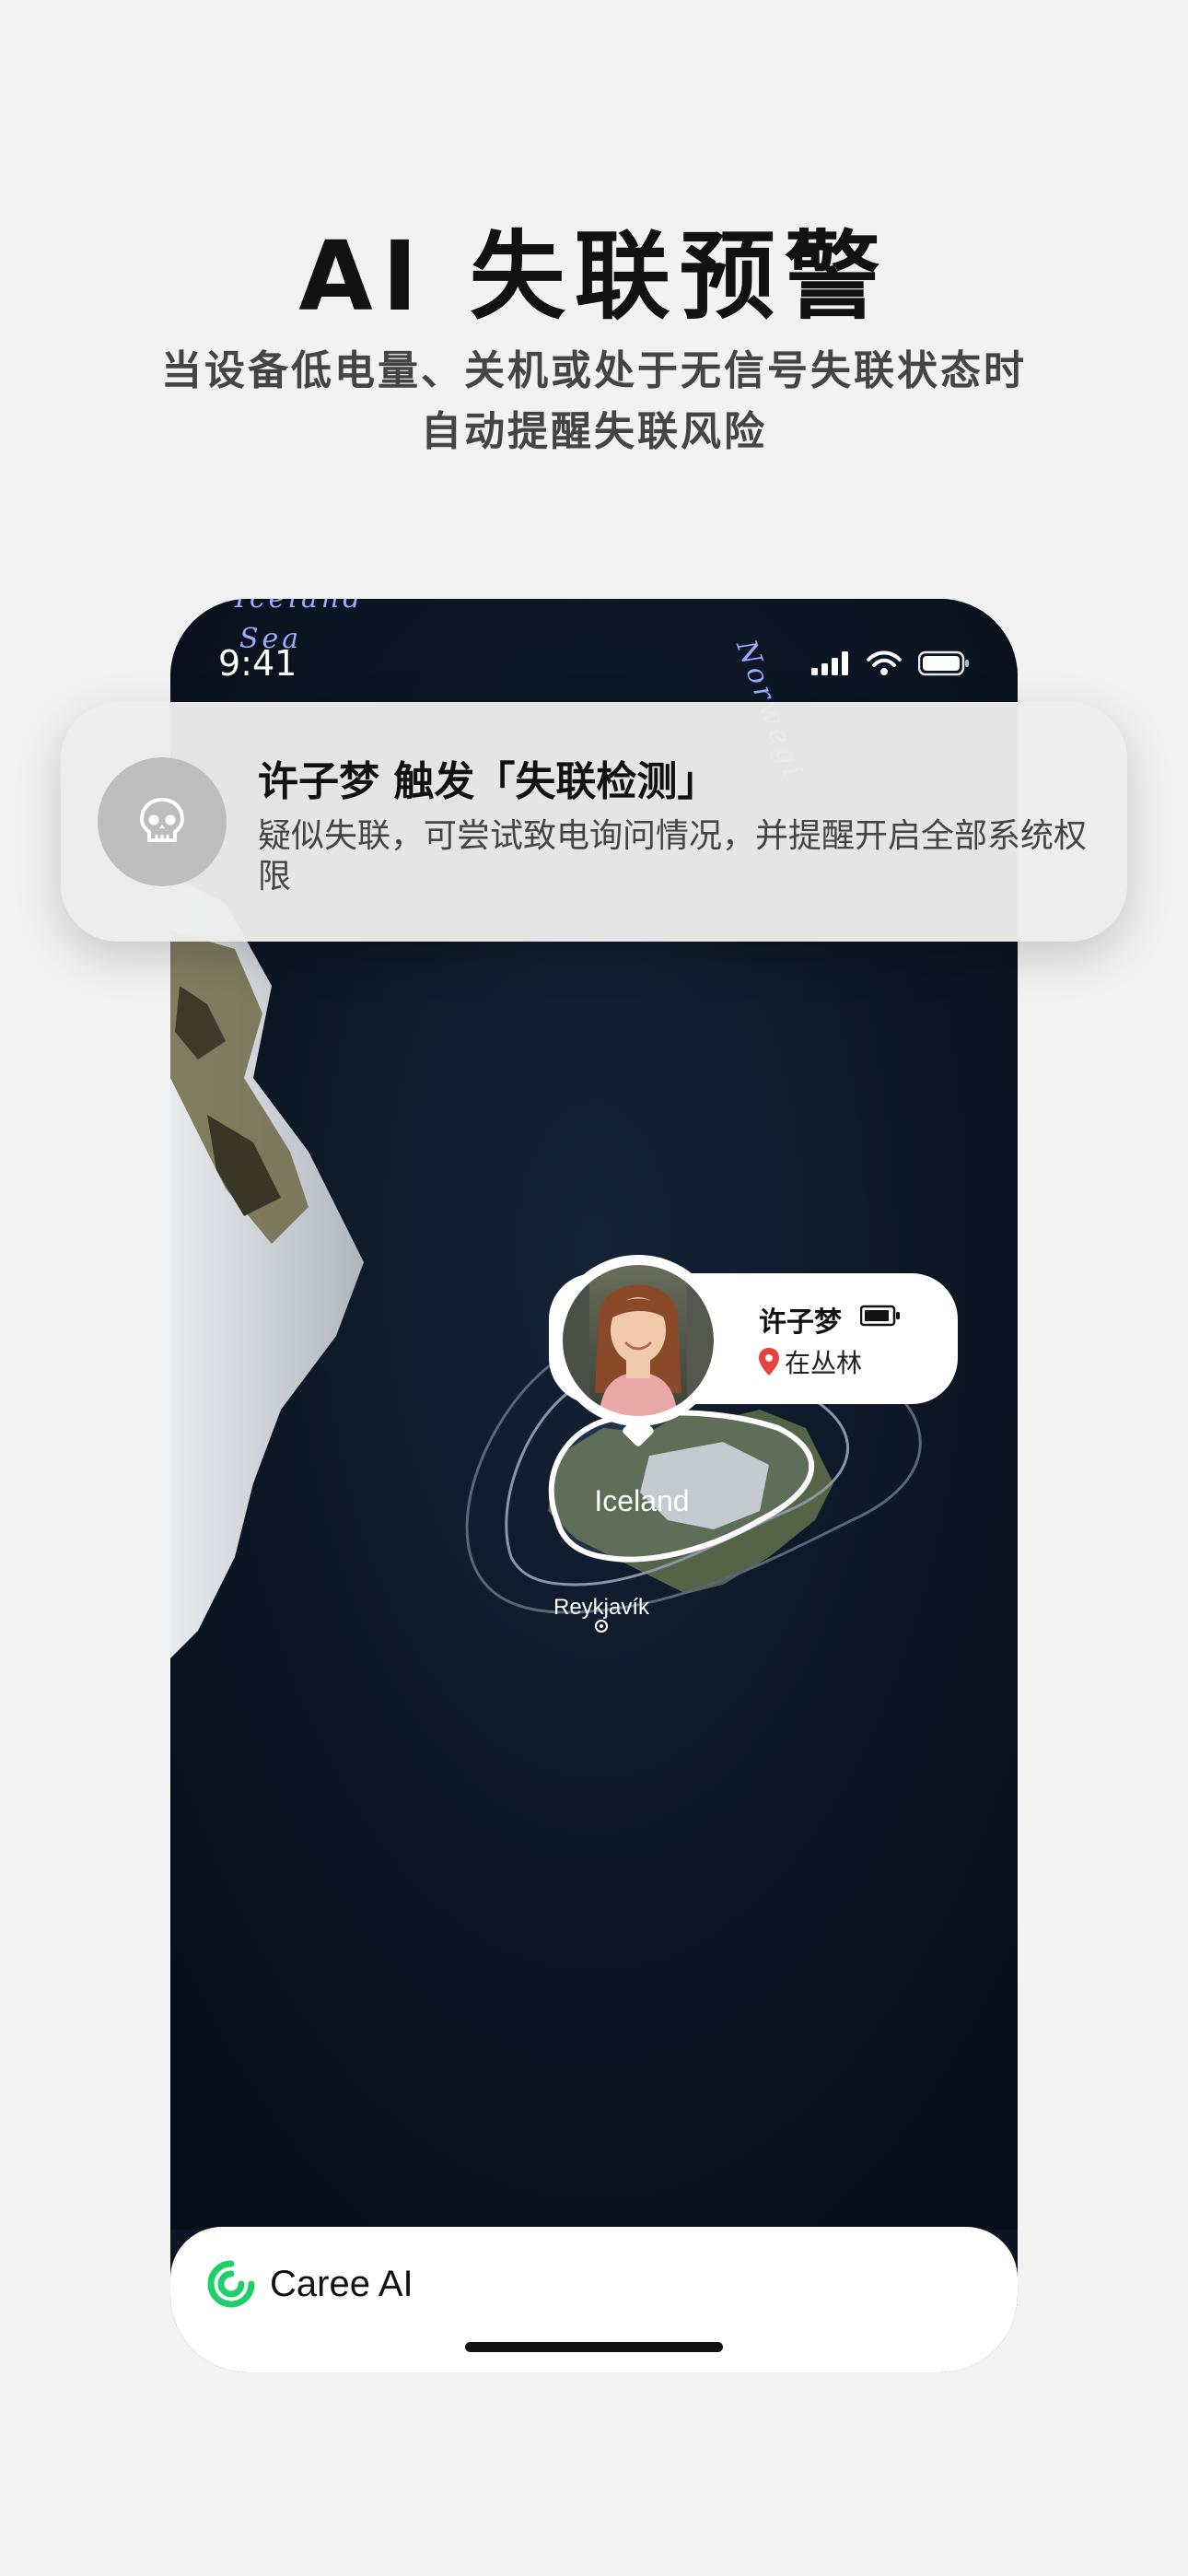 The height and width of the screenshot is (2576, 1188). What do you see at coordinates (824, 1363) in the screenshot?
I see `person-status-text: 在丛林` at bounding box center [824, 1363].